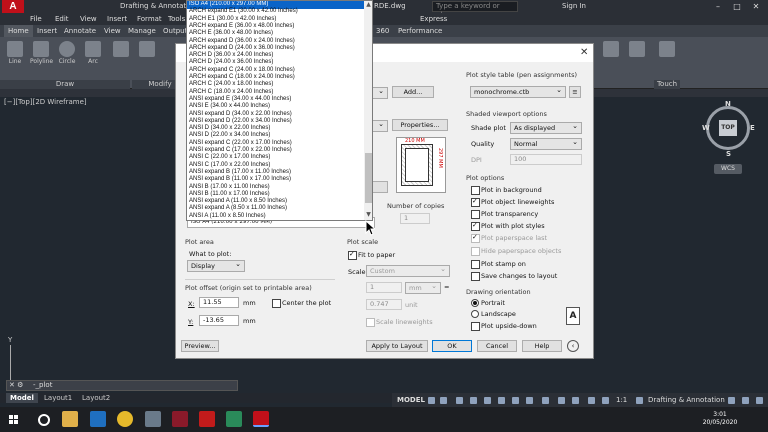 The height and width of the screenshot is (432, 768). I want to click on copy-tool, so click(147, 52).